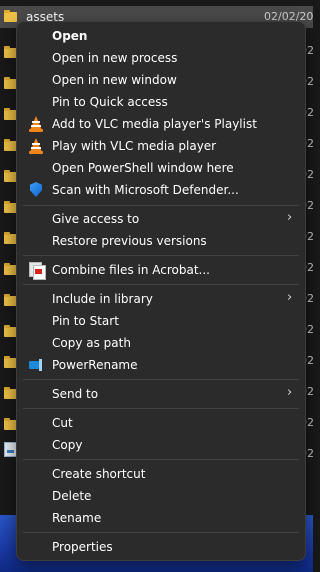  What do you see at coordinates (91, 343) in the screenshot?
I see `menu-item-label: Copy as path` at bounding box center [91, 343].